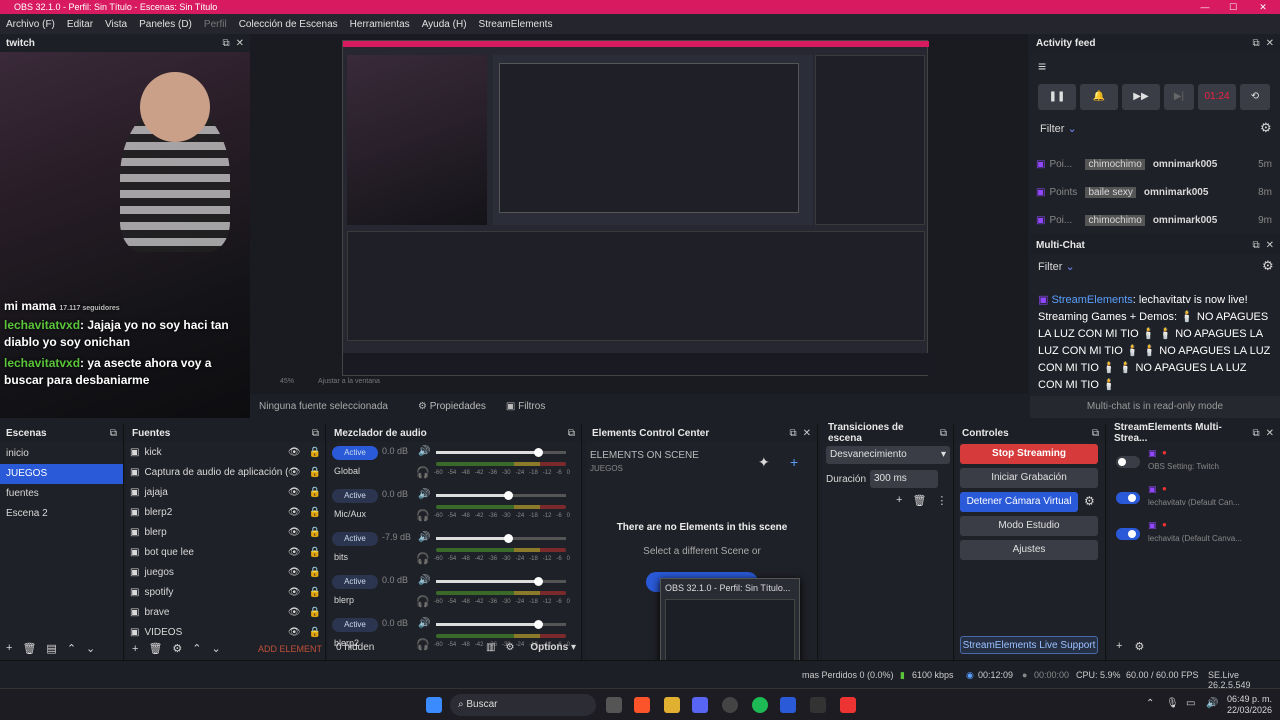 Image resolution: width=1280 pixels, height=720 pixels. I want to click on menu-paneles: Paneles (D), so click(165, 24).